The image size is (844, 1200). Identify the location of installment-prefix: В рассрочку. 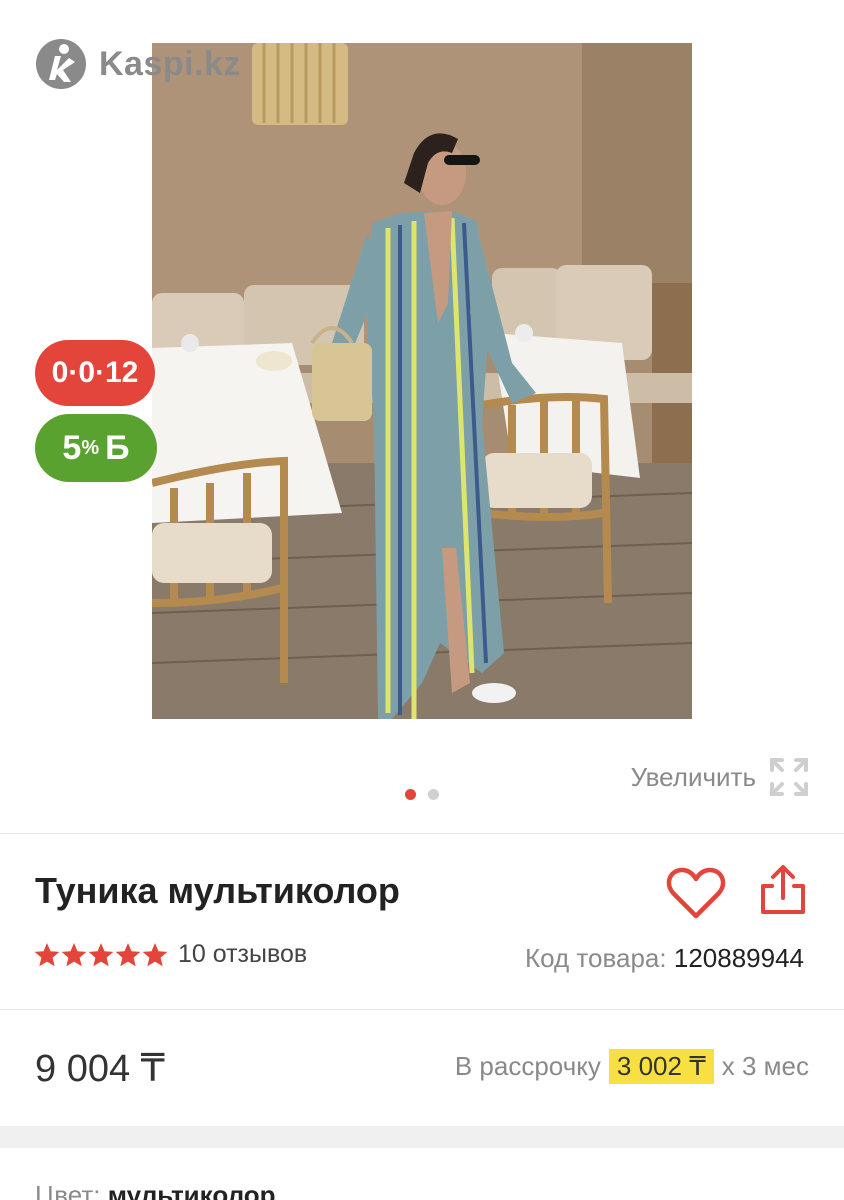
(527, 1066).